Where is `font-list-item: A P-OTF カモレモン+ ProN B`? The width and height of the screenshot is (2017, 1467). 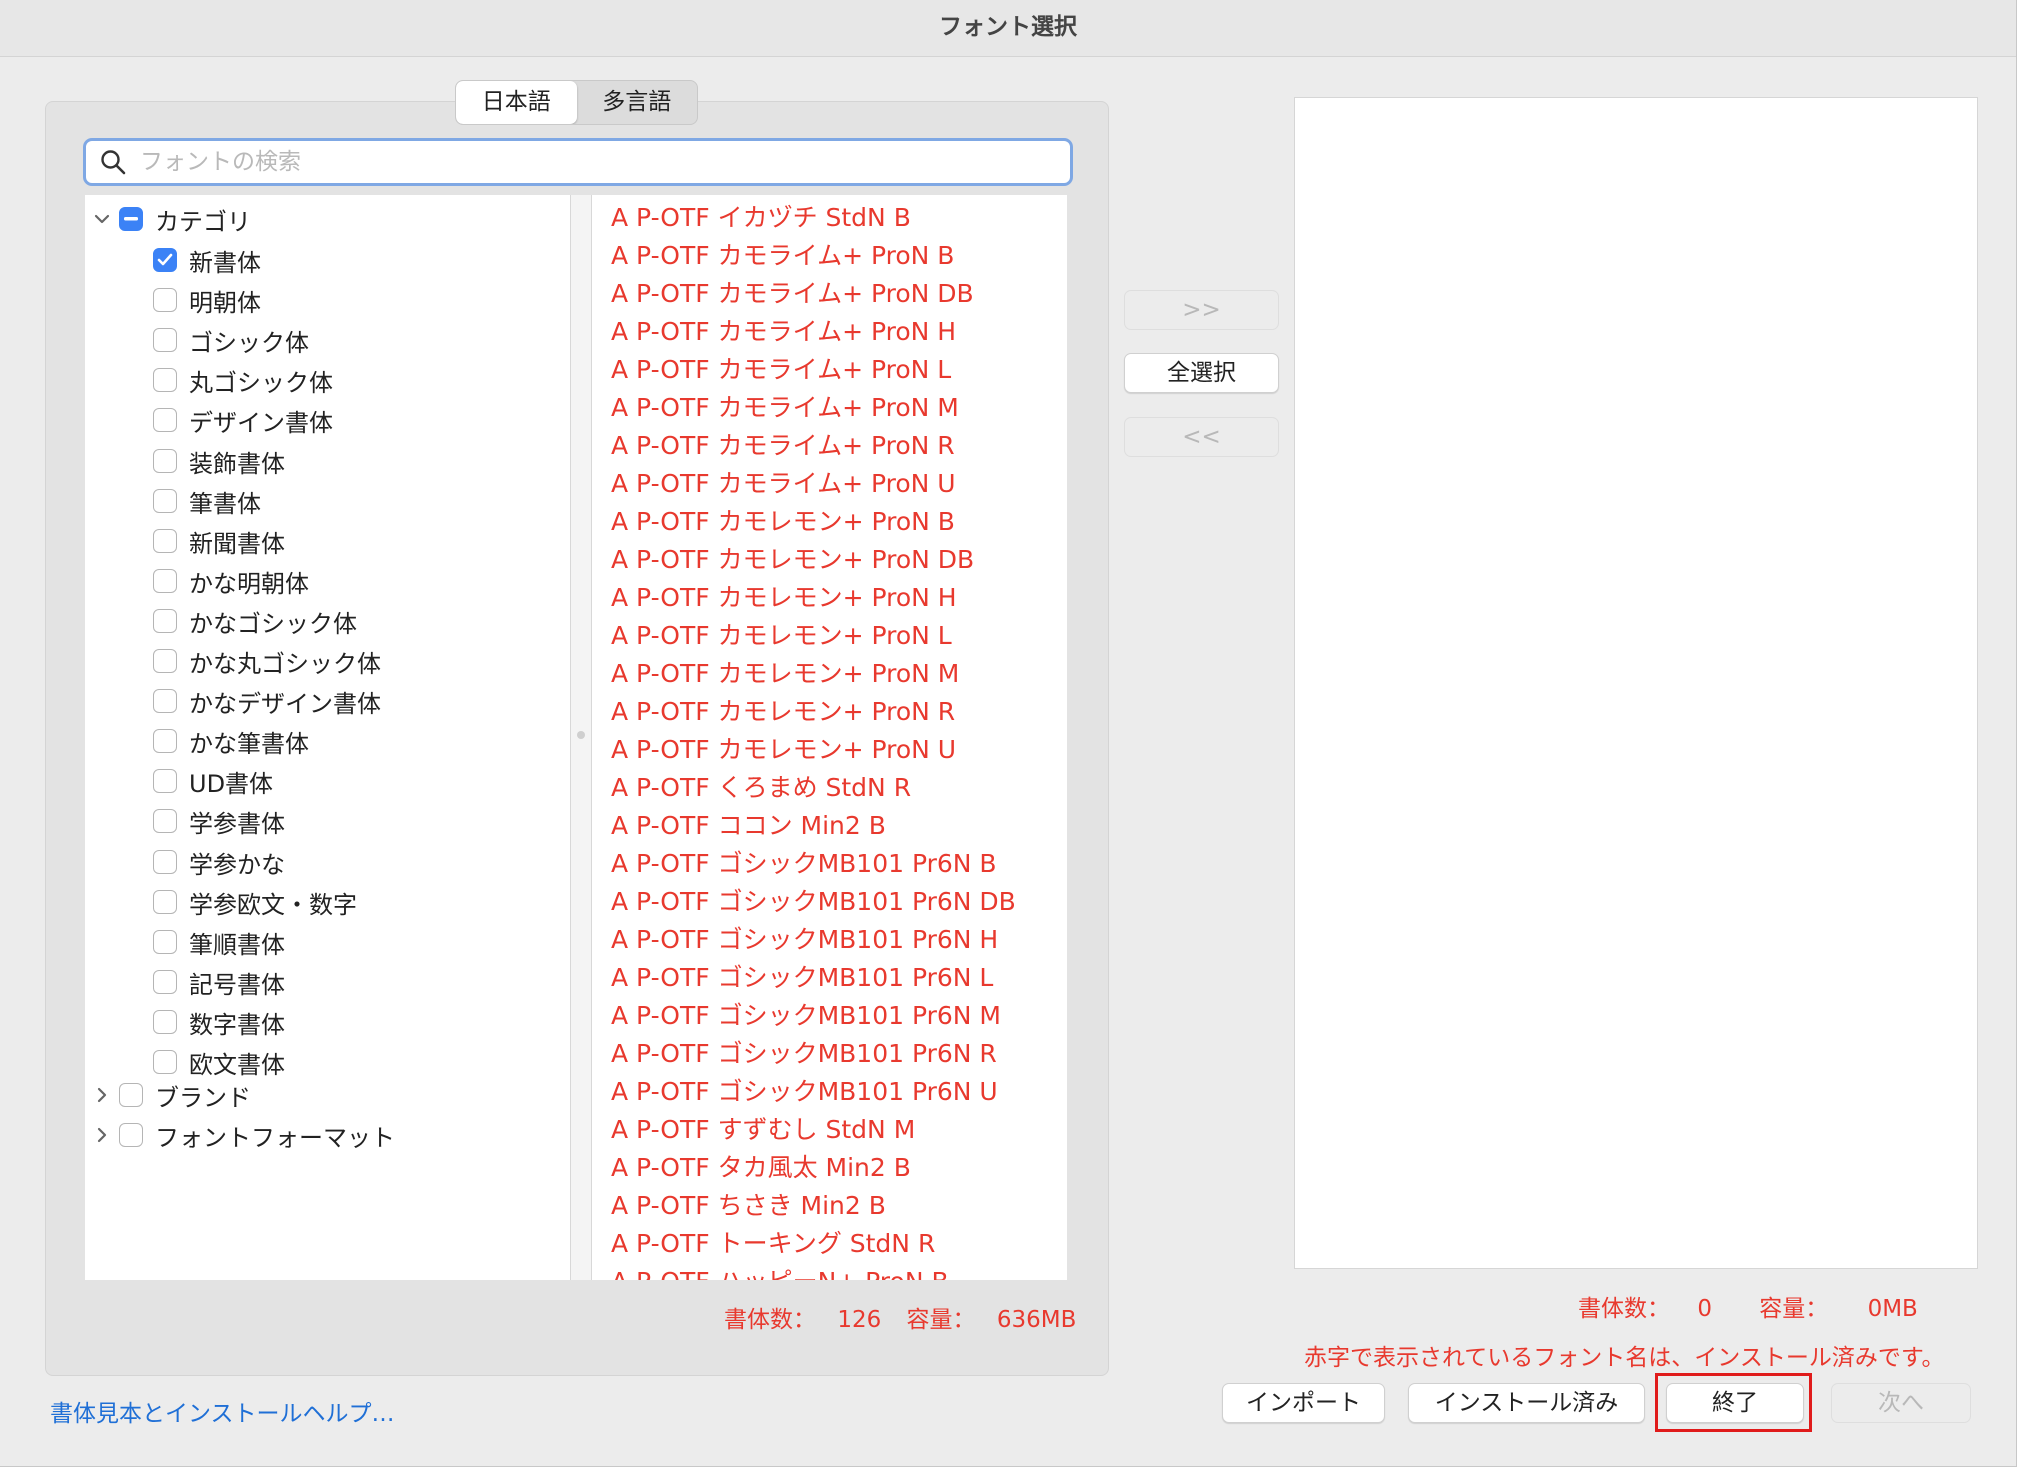
font-list-item: A P-OTF カモレモン+ ProN B is located at coordinates (783, 522).